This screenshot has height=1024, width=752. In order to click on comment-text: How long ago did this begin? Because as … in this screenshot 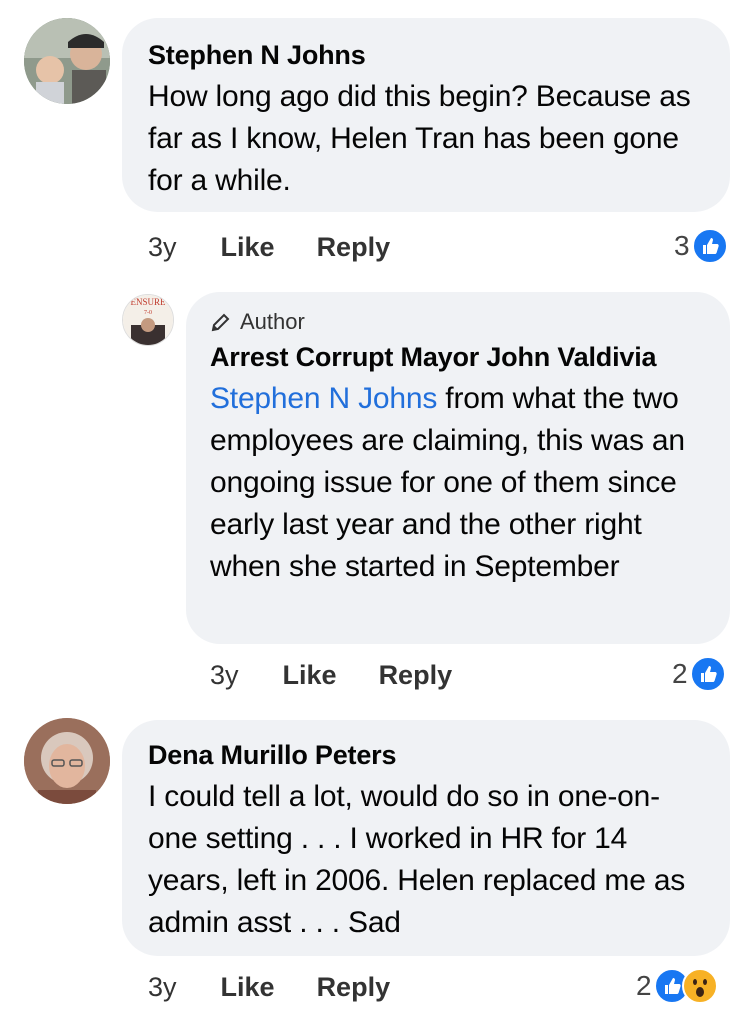, I will do `click(419, 138)`.